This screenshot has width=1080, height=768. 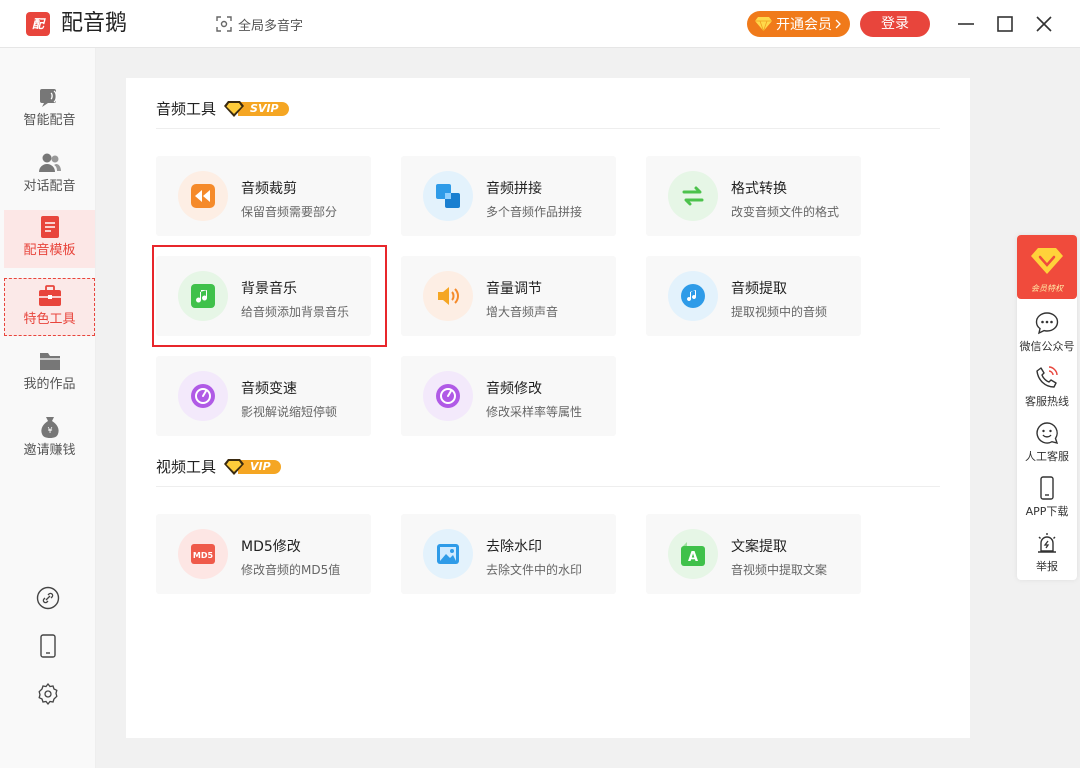 I want to click on video-tools-header: 视频工具 VIP, so click(x=218, y=466).